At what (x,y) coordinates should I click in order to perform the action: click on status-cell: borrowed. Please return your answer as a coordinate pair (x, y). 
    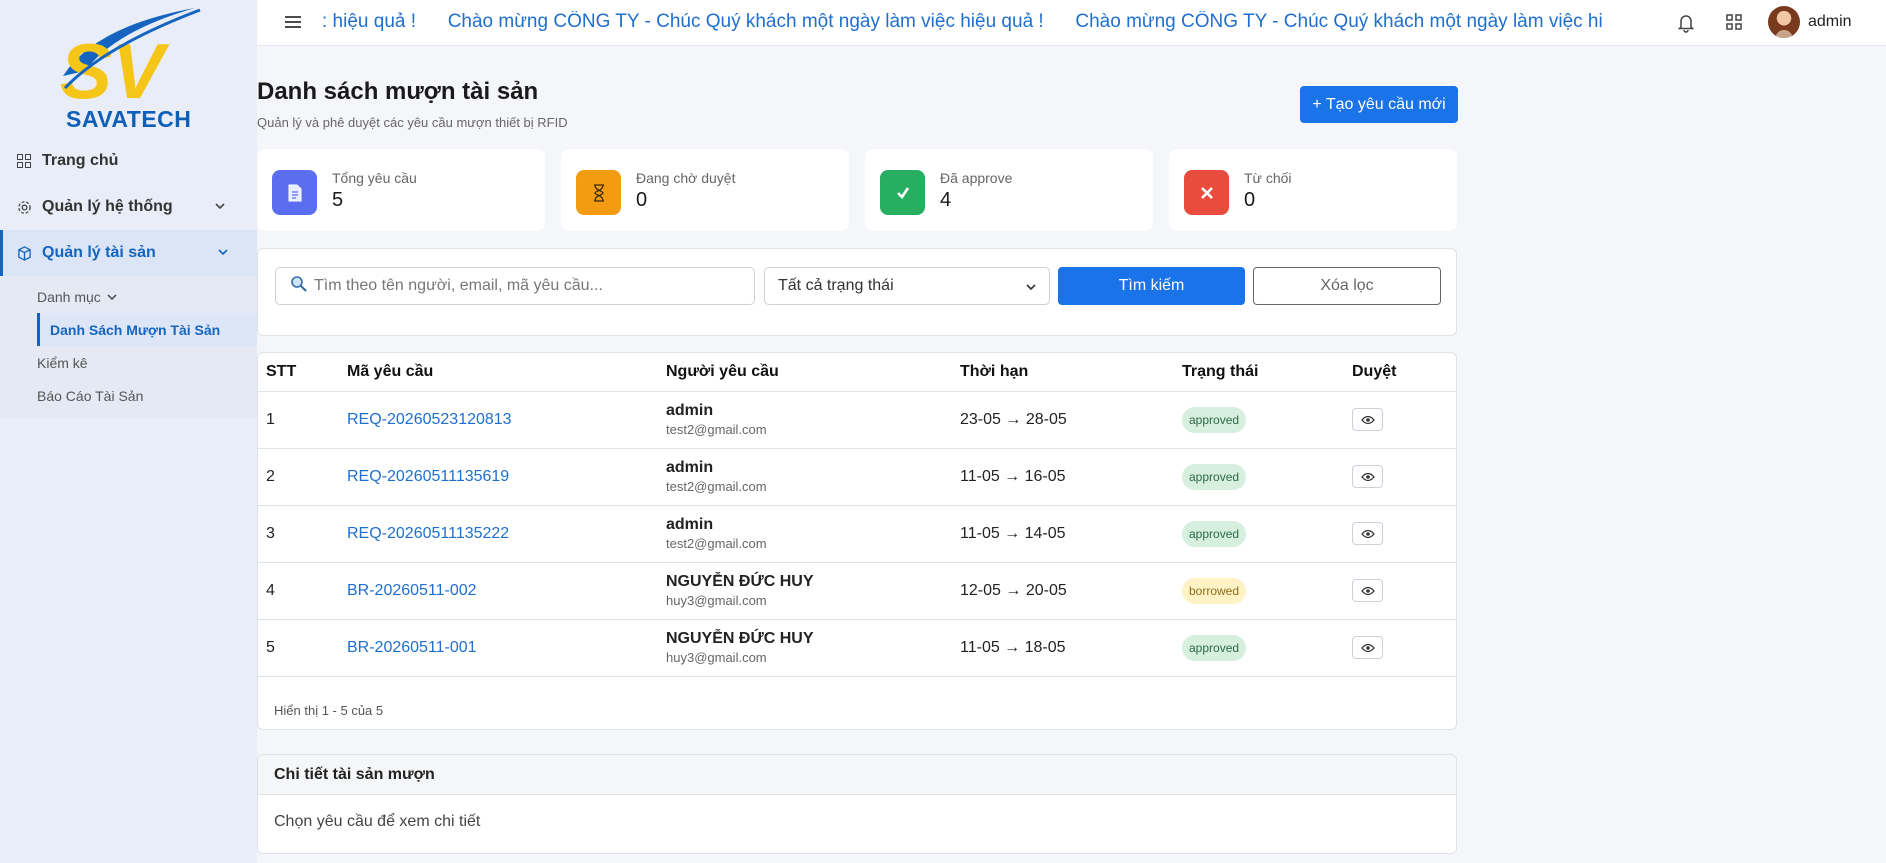
    Looking at the image, I should click on (1259, 591).